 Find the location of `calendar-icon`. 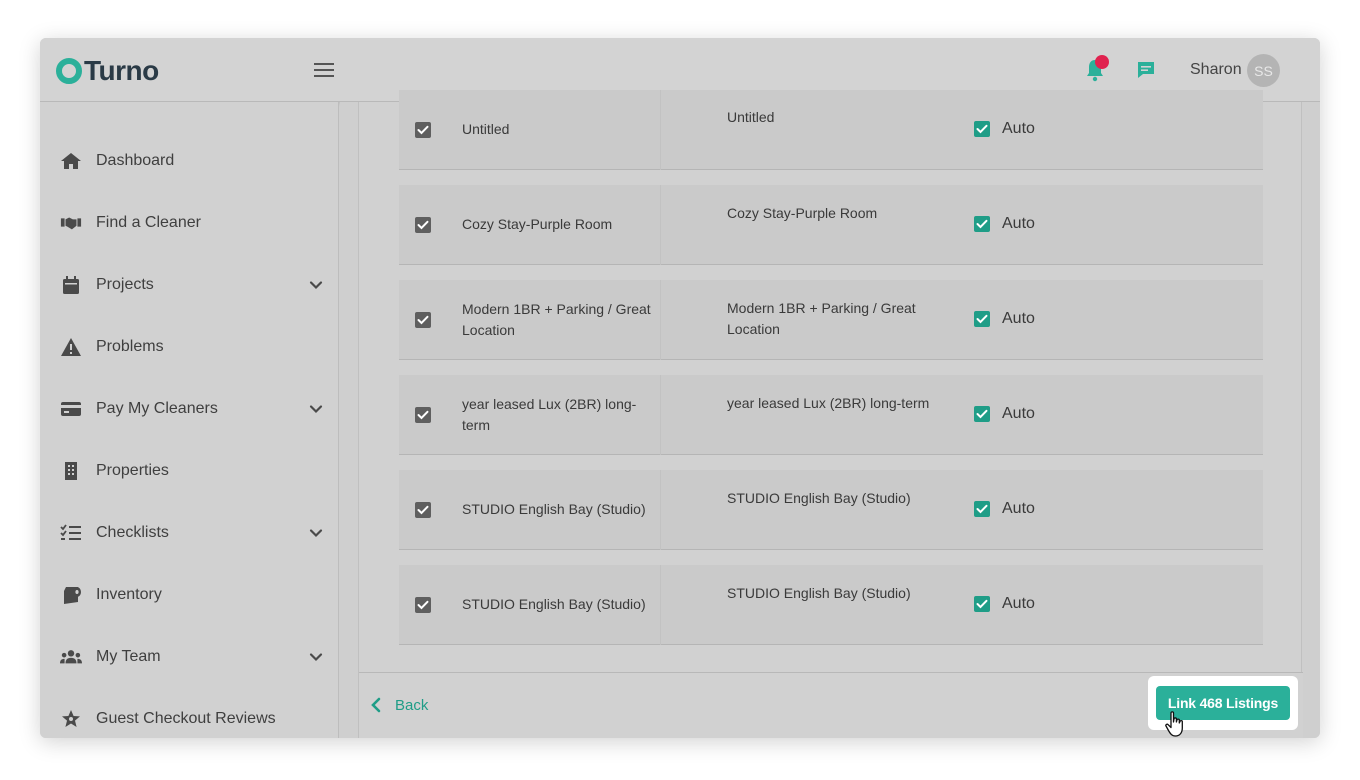

calendar-icon is located at coordinates (71, 285).